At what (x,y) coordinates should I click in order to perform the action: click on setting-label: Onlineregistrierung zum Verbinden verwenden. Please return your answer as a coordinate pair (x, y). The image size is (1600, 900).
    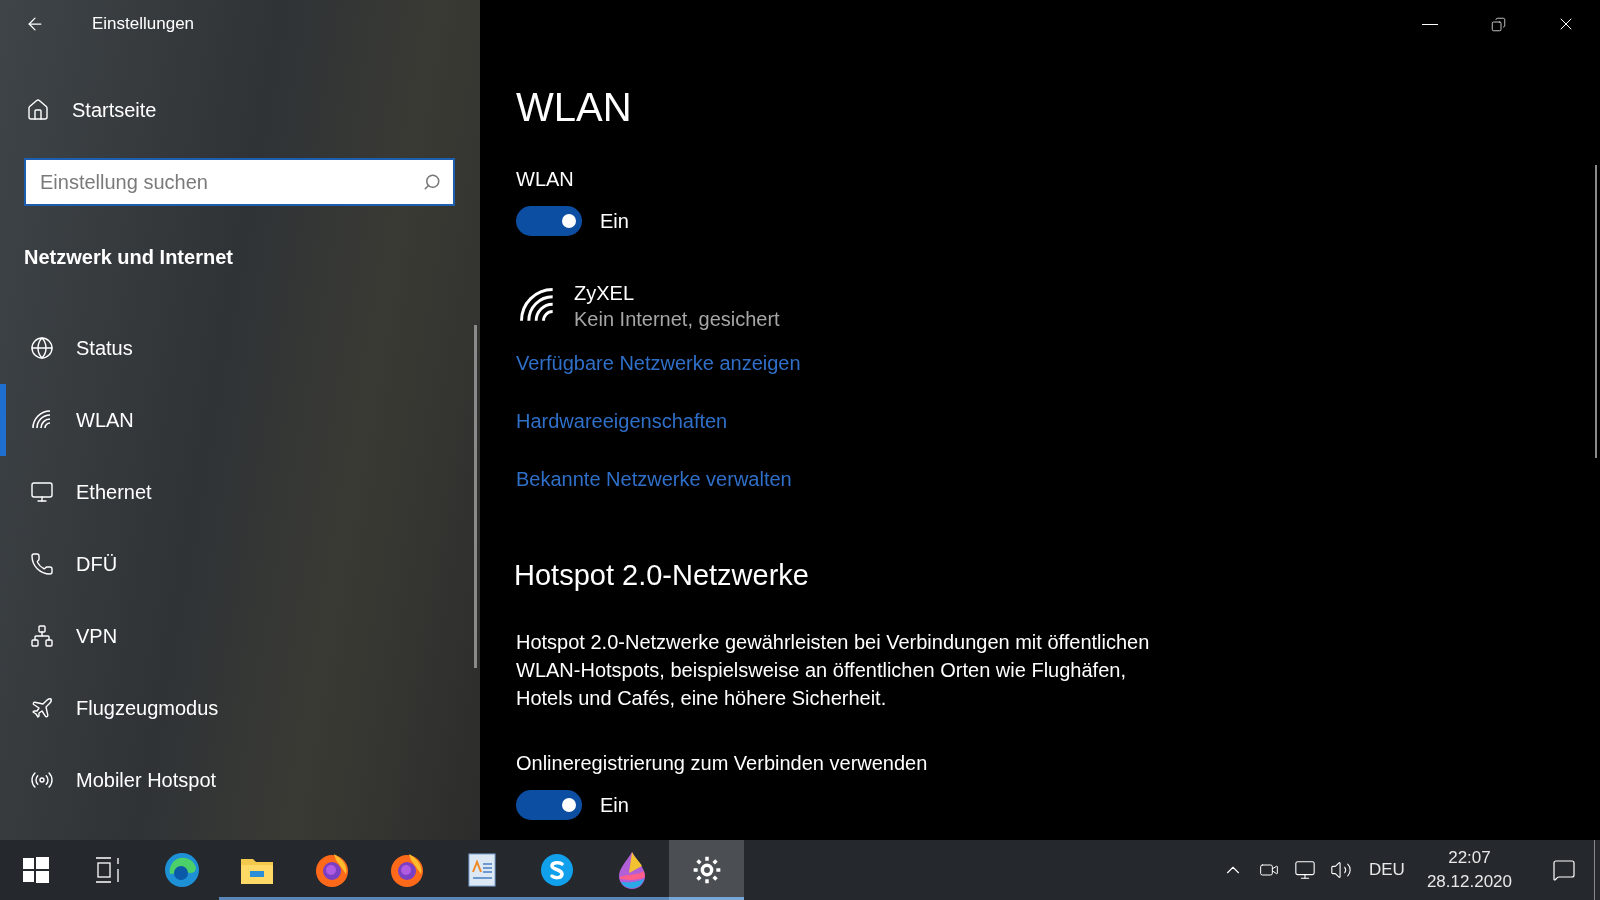
    Looking at the image, I should click on (722, 763).